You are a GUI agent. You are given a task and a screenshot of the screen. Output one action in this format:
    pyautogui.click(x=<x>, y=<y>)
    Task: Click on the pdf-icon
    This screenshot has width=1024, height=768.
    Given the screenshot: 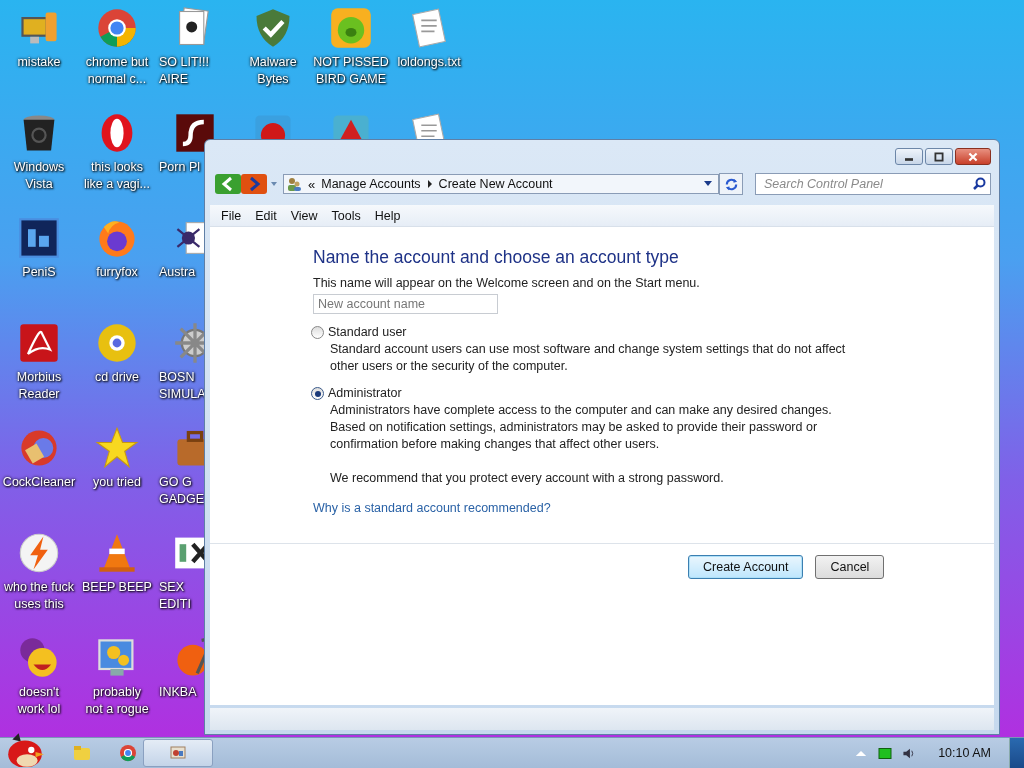 What is the action you would take?
    pyautogui.click(x=39, y=343)
    